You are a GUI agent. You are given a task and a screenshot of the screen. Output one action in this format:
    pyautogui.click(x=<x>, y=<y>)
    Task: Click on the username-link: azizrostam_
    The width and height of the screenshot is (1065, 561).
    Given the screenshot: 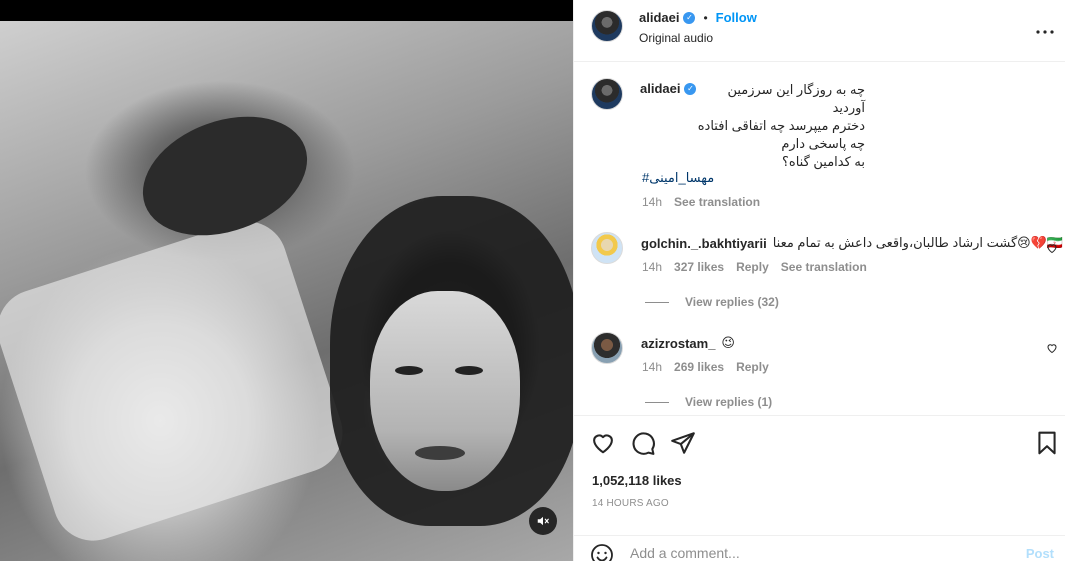 What is the action you would take?
    pyautogui.click(x=678, y=343)
    